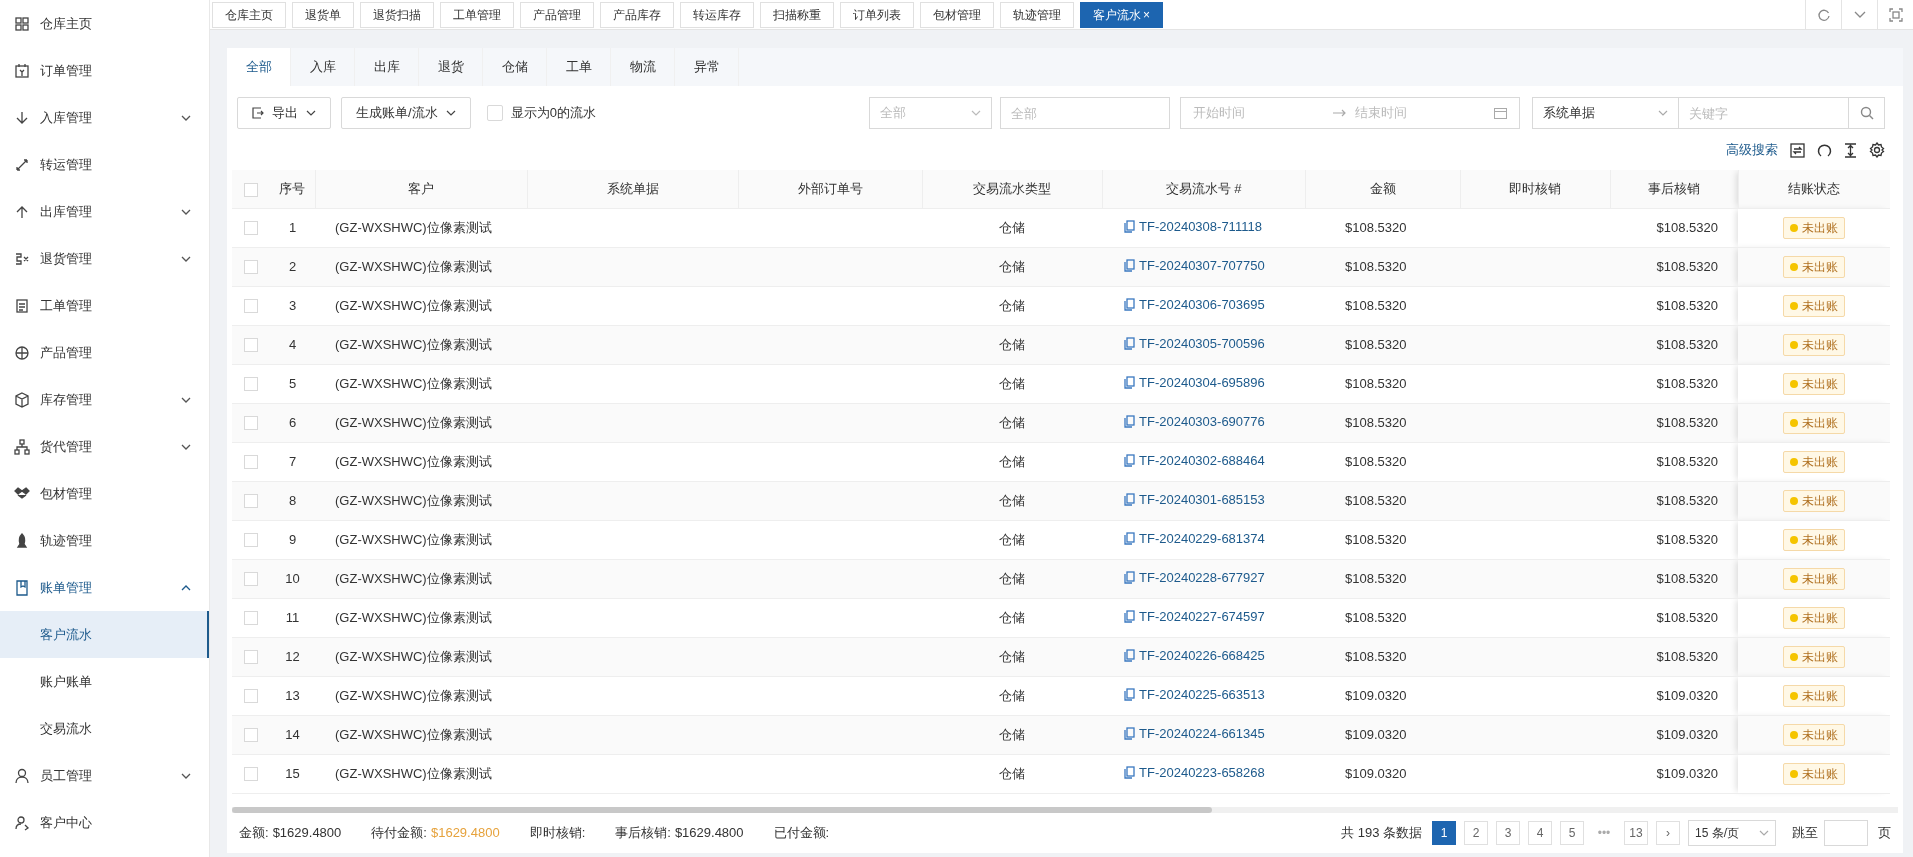 The height and width of the screenshot is (857, 1913). What do you see at coordinates (1846, 833) in the screenshot?
I see `page-jump-input` at bounding box center [1846, 833].